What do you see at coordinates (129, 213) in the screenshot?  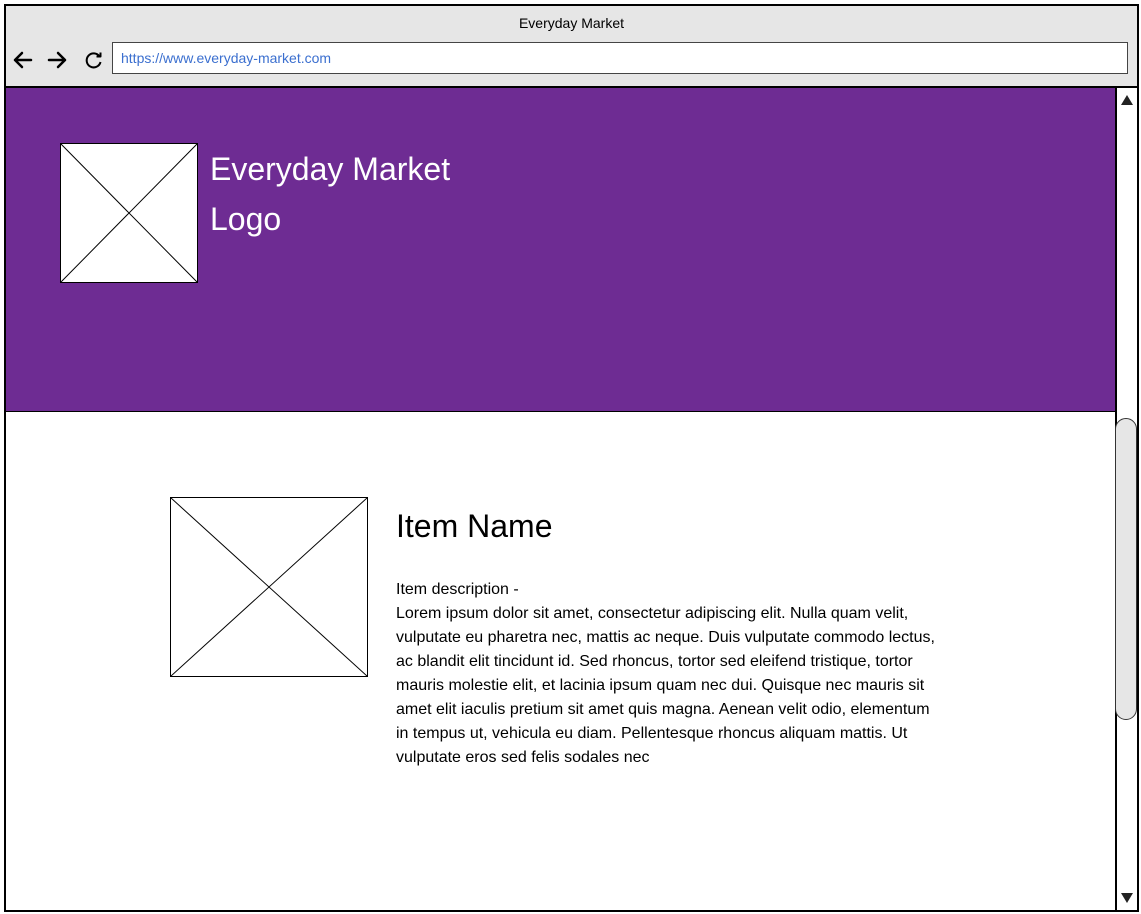 I see `logo-image-placeholder` at bounding box center [129, 213].